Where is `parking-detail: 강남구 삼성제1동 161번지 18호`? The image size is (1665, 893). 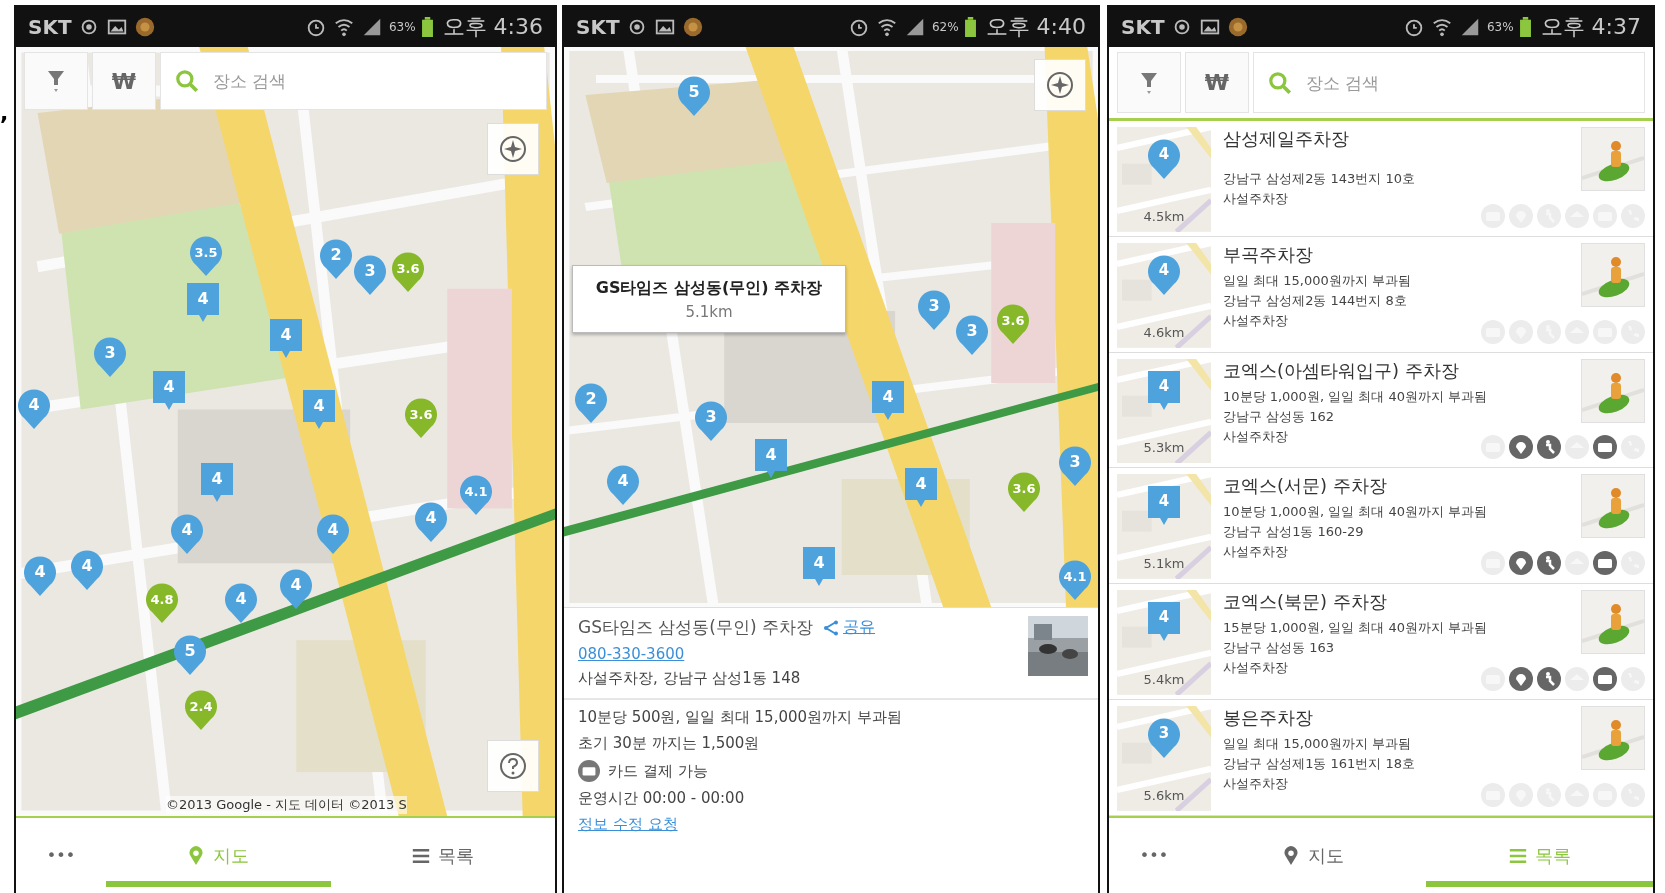 parking-detail: 강남구 삼성제1동 161번지 18호 is located at coordinates (1320, 764).